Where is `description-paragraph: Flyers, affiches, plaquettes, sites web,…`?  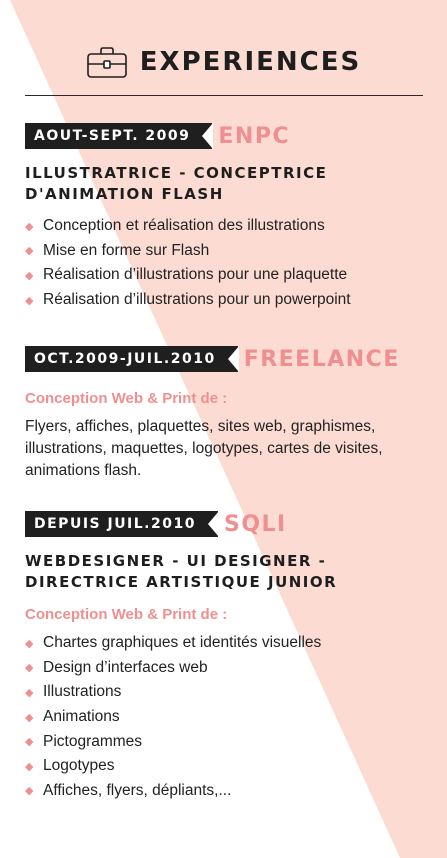
description-paragraph: Flyers, affiches, plaquettes, sites web,… is located at coordinates (204, 448).